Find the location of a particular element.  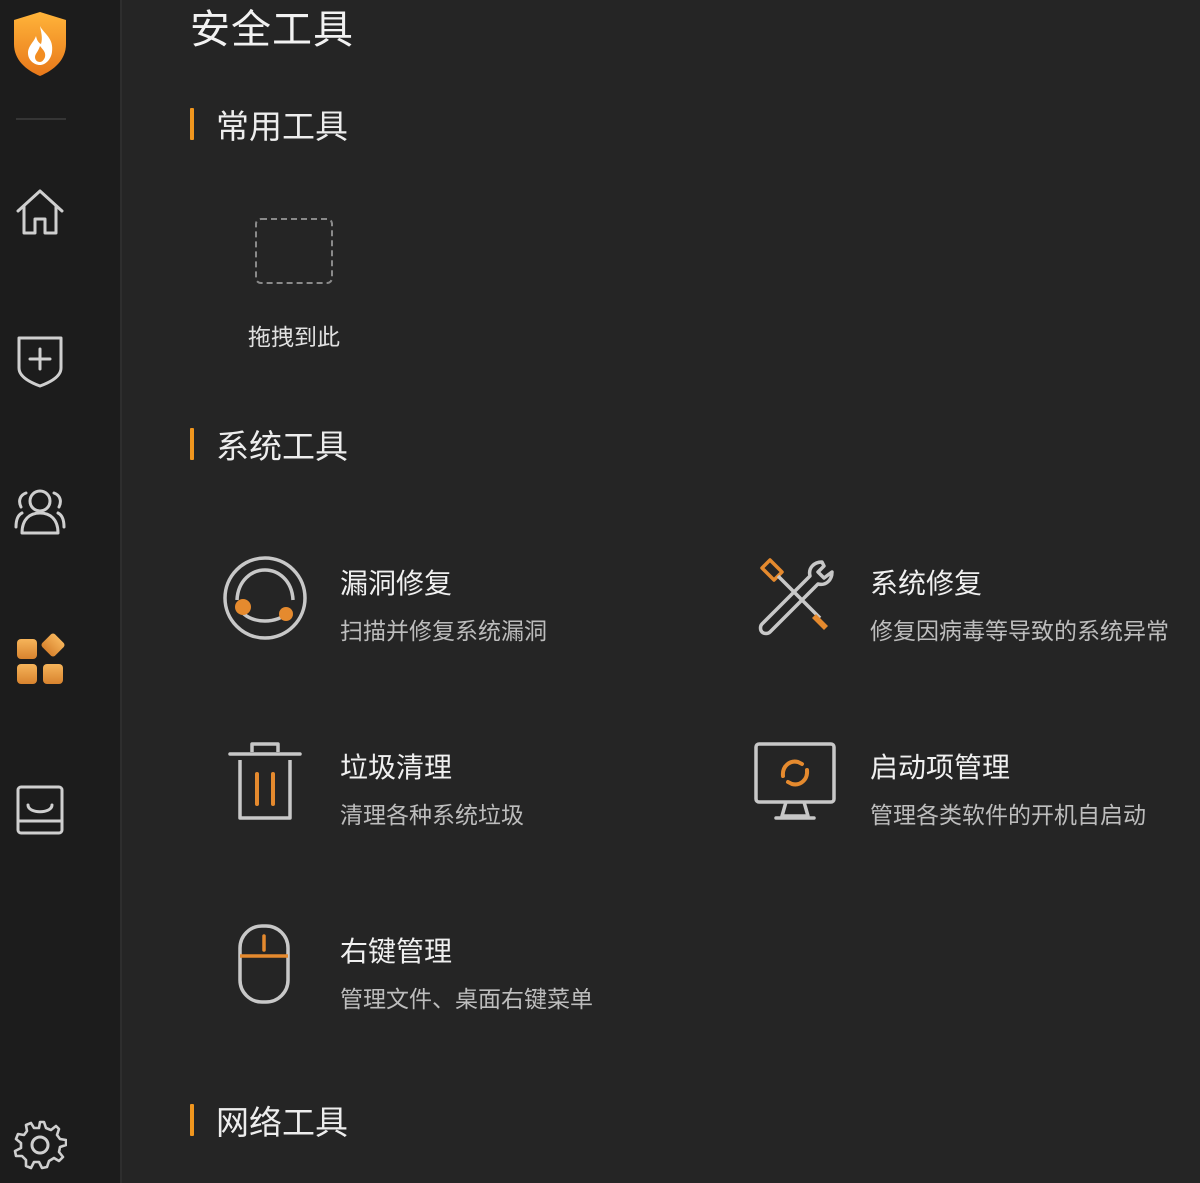

section-title-network: 网络工具 is located at coordinates (269, 1121).